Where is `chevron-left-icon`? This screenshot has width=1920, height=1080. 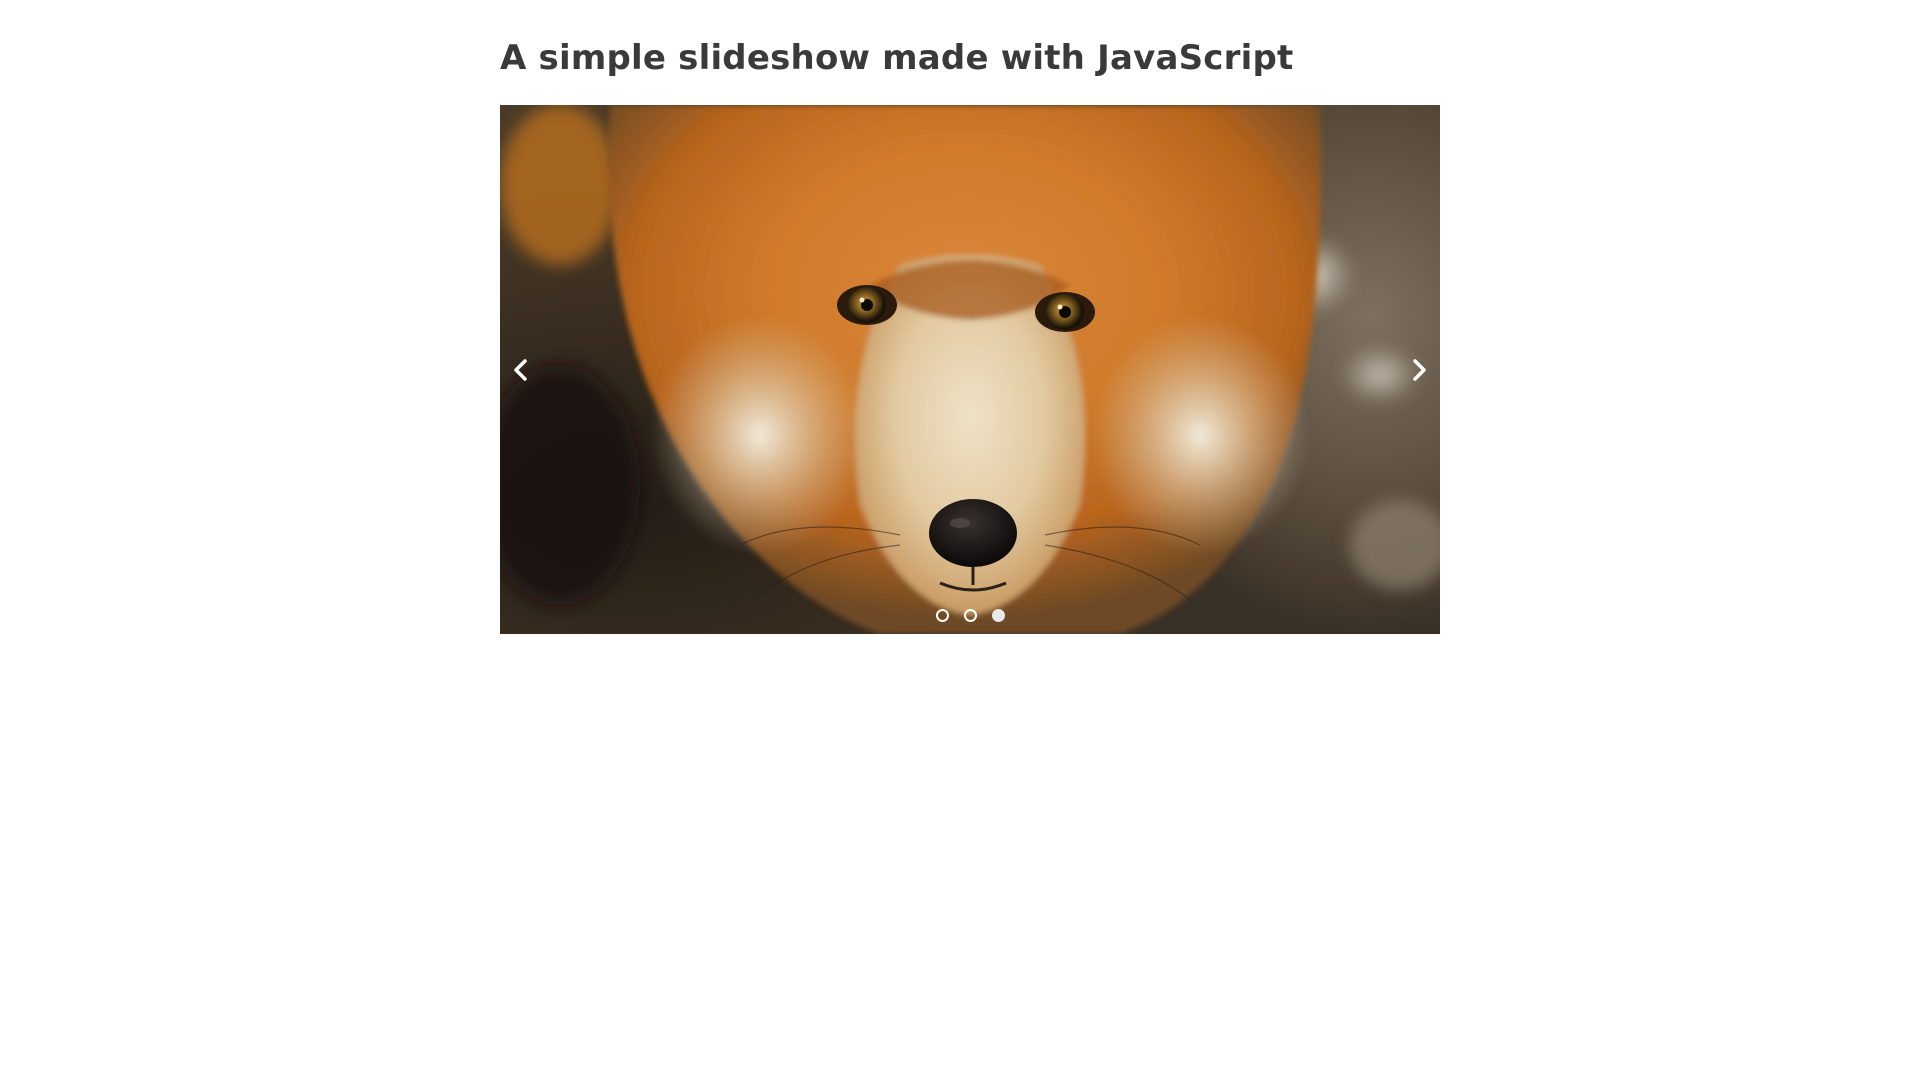 chevron-left-icon is located at coordinates (520, 370).